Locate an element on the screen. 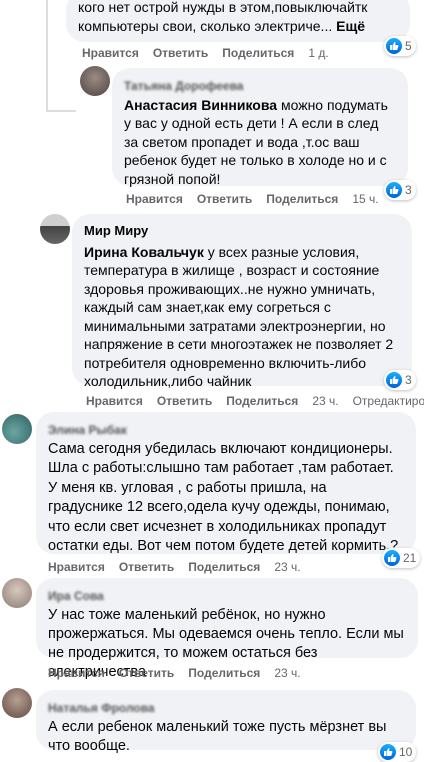 This screenshot has height=762, width=428. see-more-link: Ещё is located at coordinates (350, 26).